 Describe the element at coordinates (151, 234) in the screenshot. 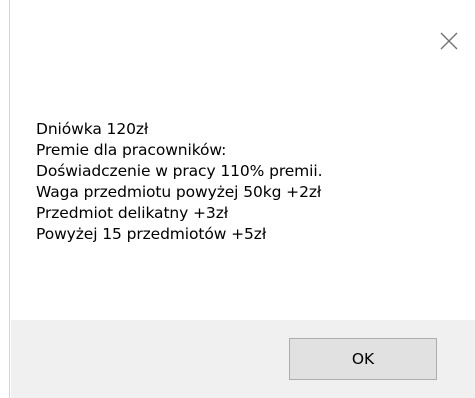

I see `message-line: Powyżej 15 przedmiotów +5zł` at that location.